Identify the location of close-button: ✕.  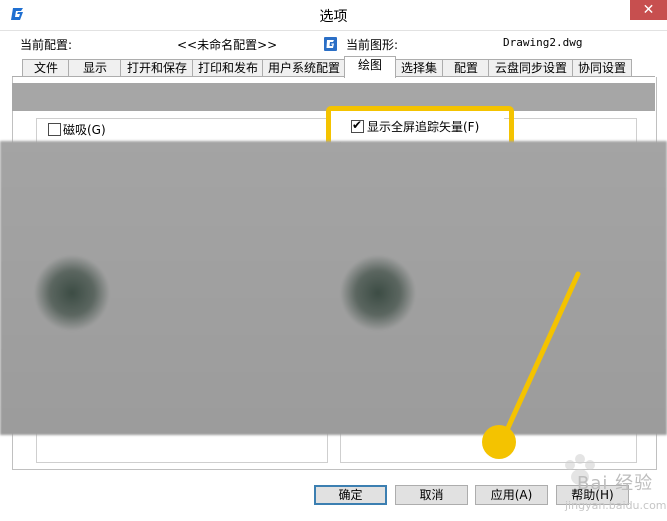
(648, 10).